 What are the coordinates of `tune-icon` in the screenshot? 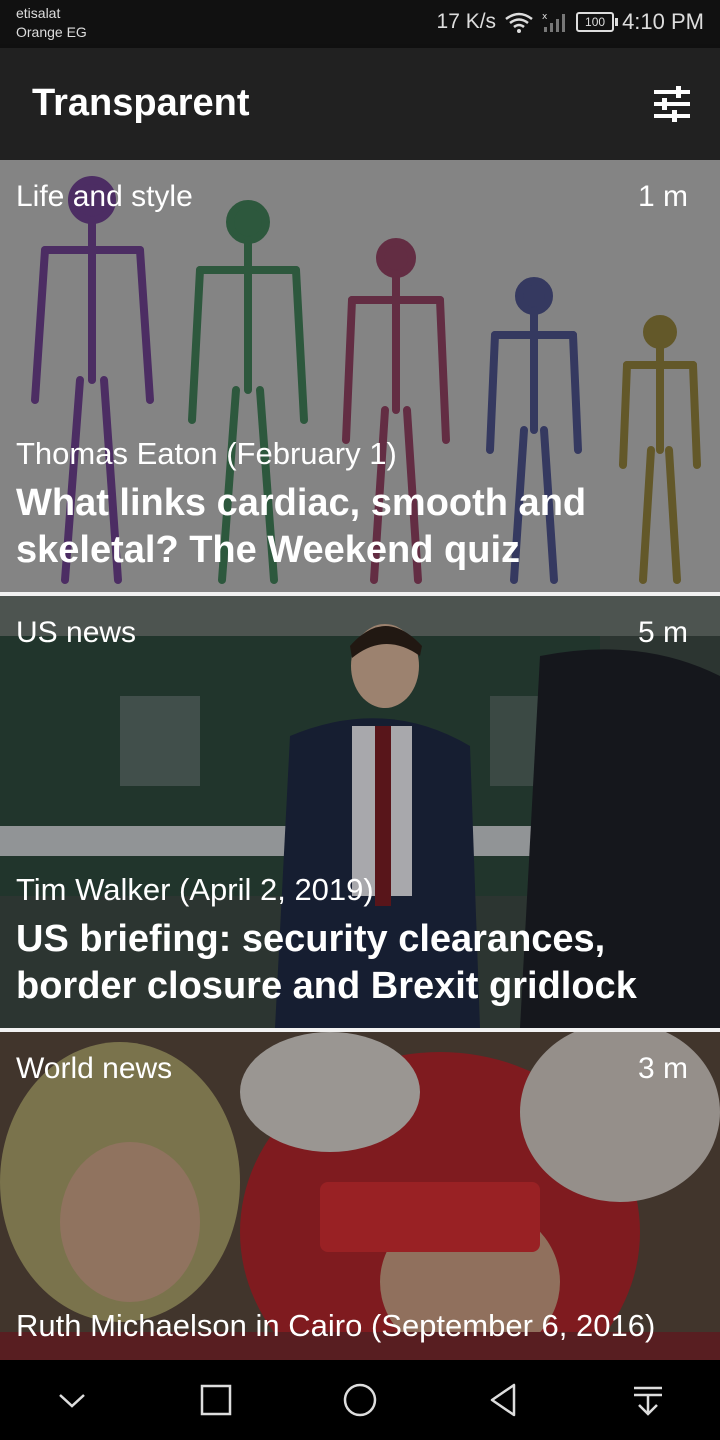 It's located at (672, 104).